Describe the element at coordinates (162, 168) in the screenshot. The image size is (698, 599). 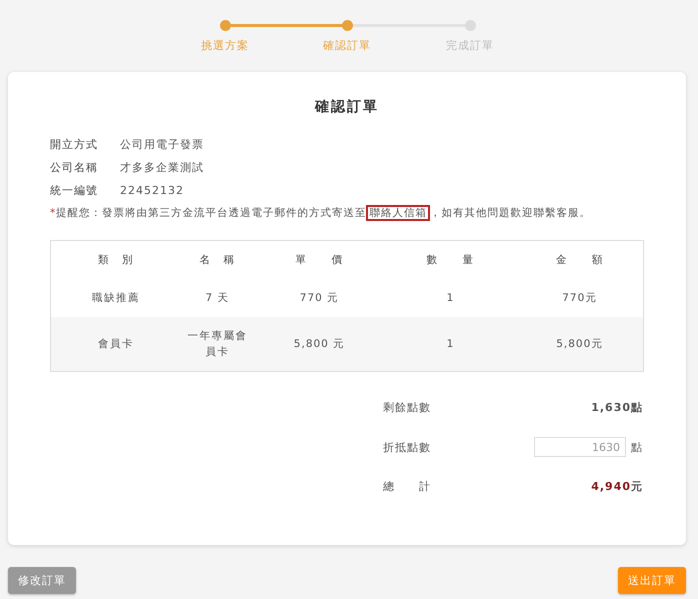
I see `field-value: 才多多企業測試` at that location.